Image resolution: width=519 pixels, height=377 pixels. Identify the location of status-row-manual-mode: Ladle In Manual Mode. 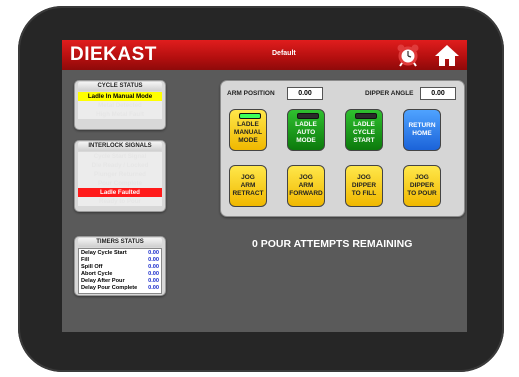
(120, 96).